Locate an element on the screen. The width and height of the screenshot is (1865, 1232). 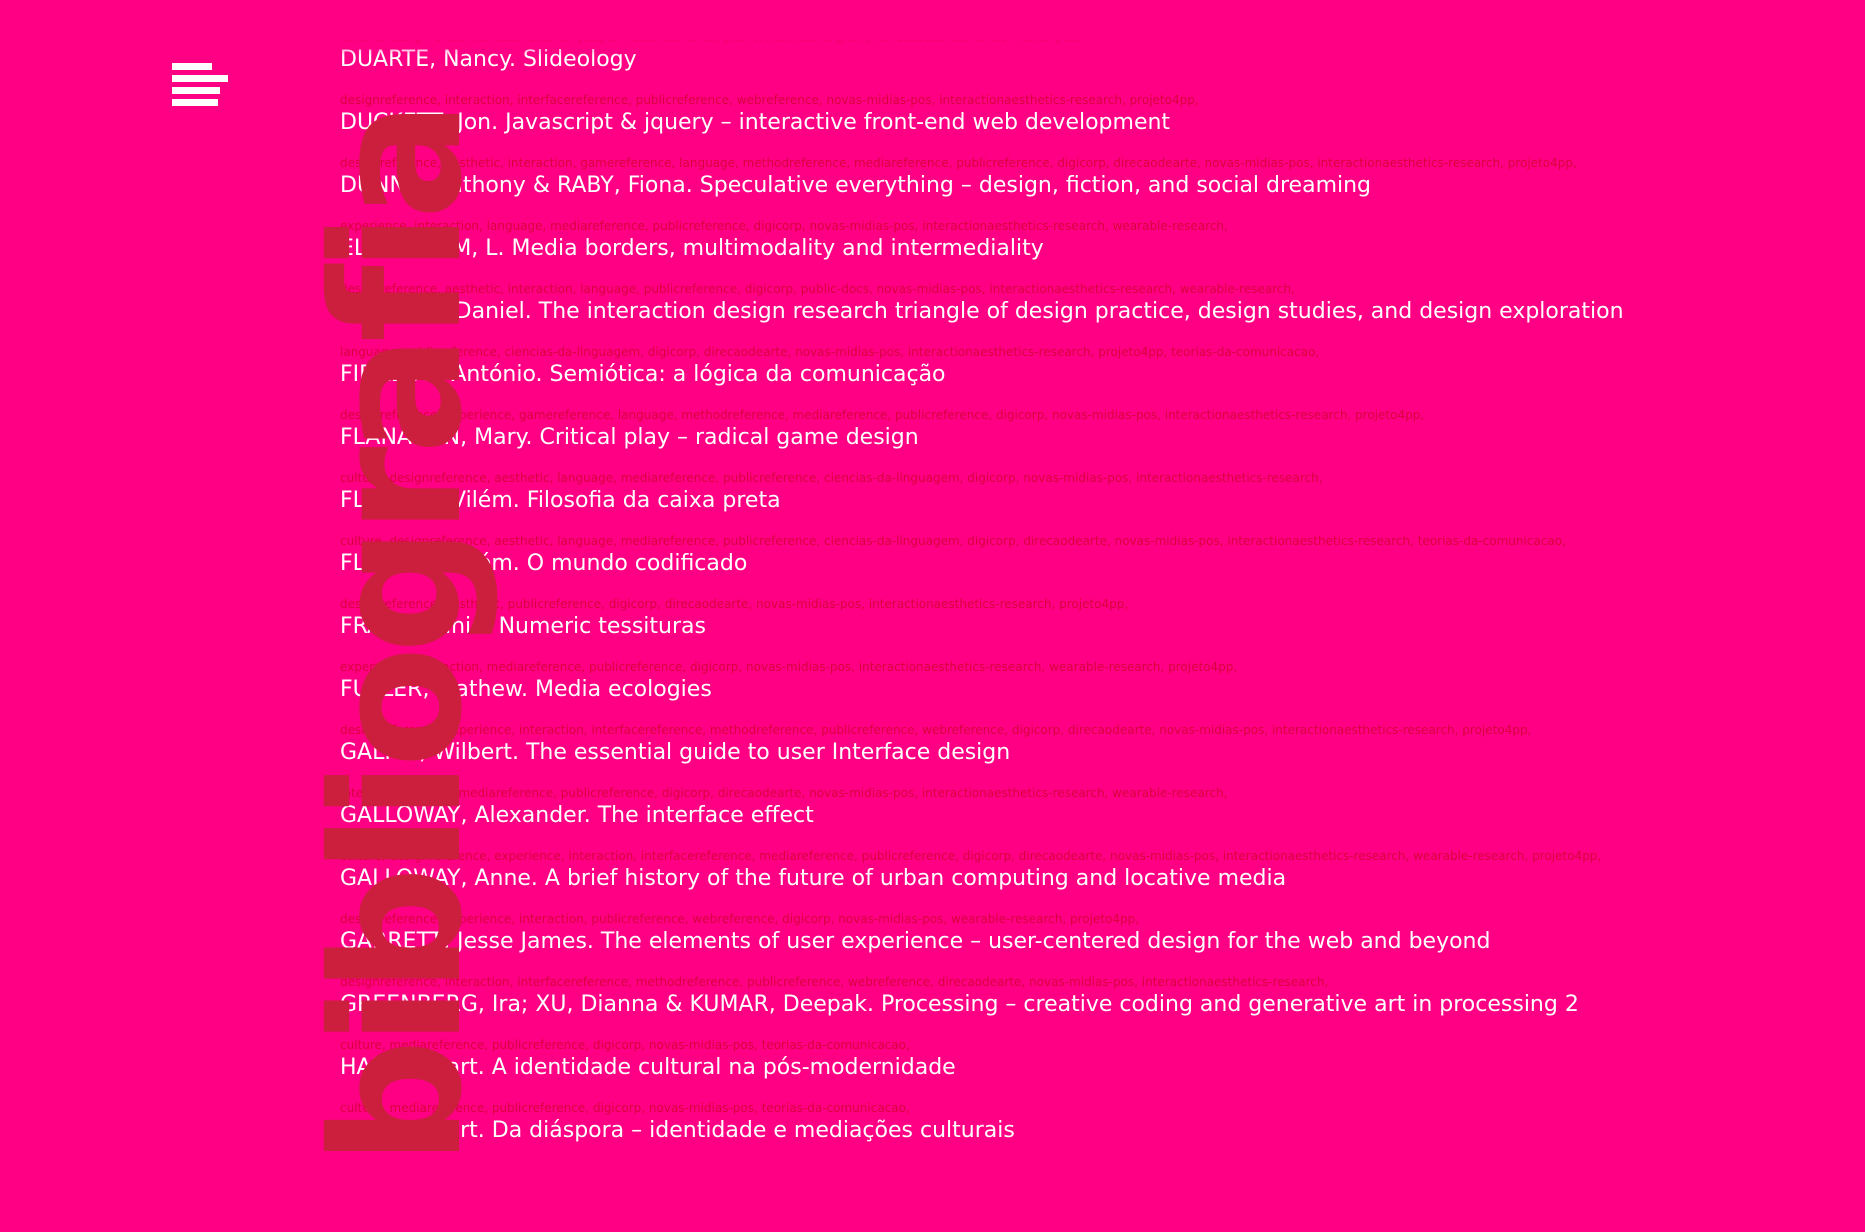
bottom-fade is located at coordinates (1050, 1205).